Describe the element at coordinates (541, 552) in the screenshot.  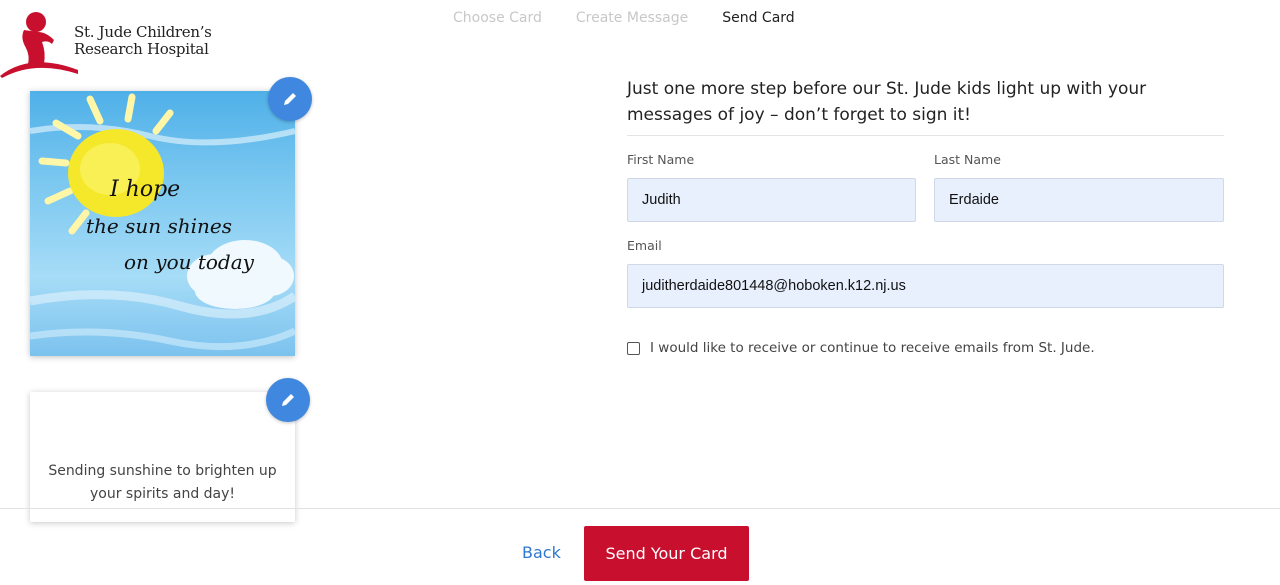
I see `back-button: Back` at that location.